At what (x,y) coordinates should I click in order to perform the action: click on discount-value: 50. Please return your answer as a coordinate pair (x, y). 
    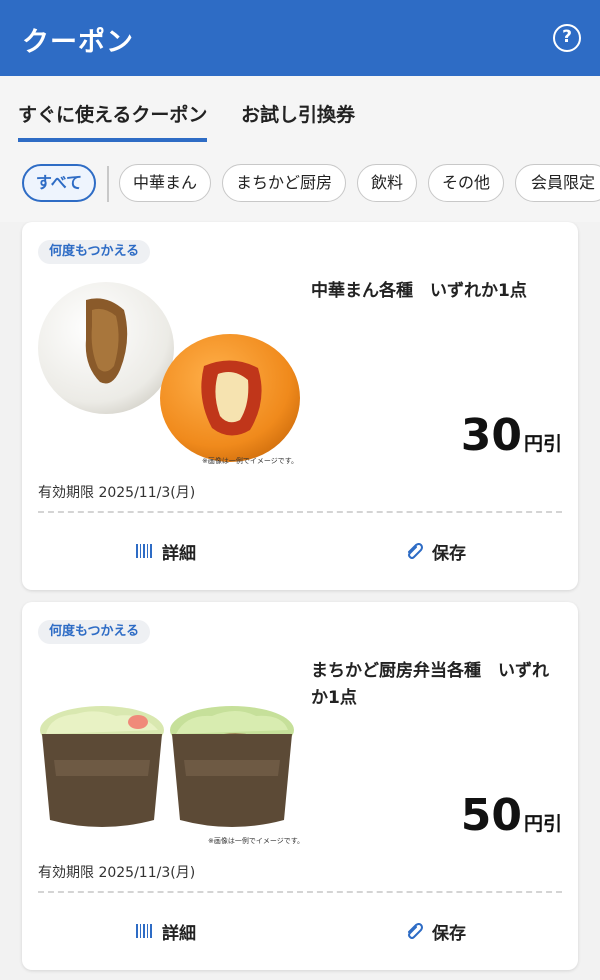
    Looking at the image, I should click on (491, 815).